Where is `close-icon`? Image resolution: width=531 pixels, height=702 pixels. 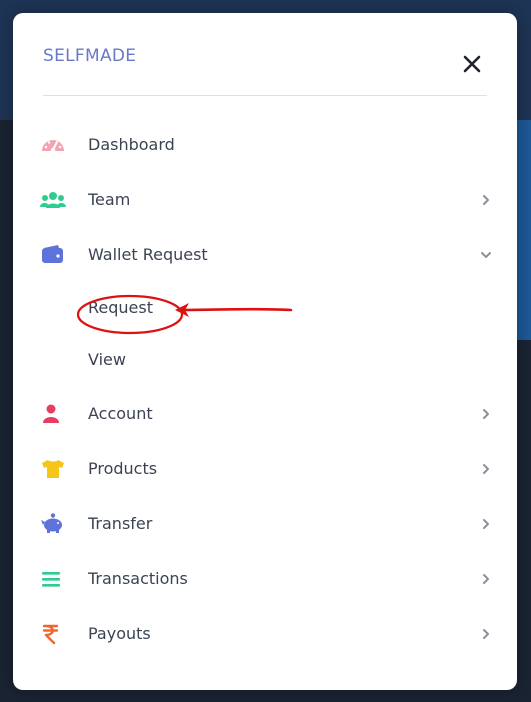
close-icon is located at coordinates (472, 64).